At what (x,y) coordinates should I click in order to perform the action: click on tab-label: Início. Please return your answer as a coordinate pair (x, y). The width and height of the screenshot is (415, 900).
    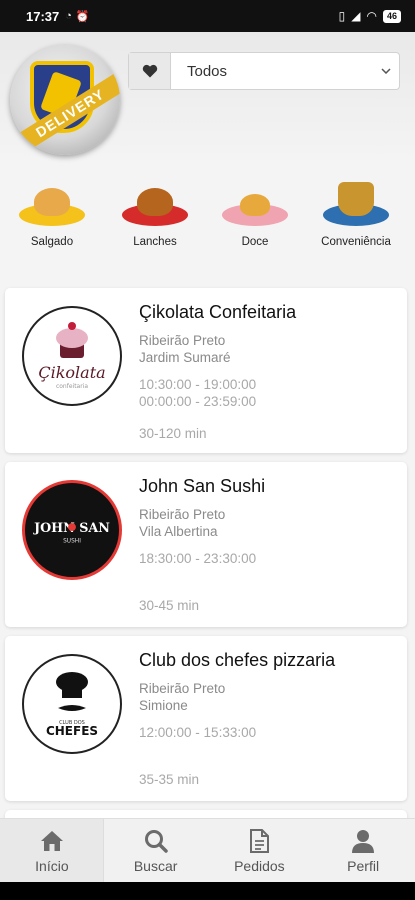
    Looking at the image, I should click on (52, 865).